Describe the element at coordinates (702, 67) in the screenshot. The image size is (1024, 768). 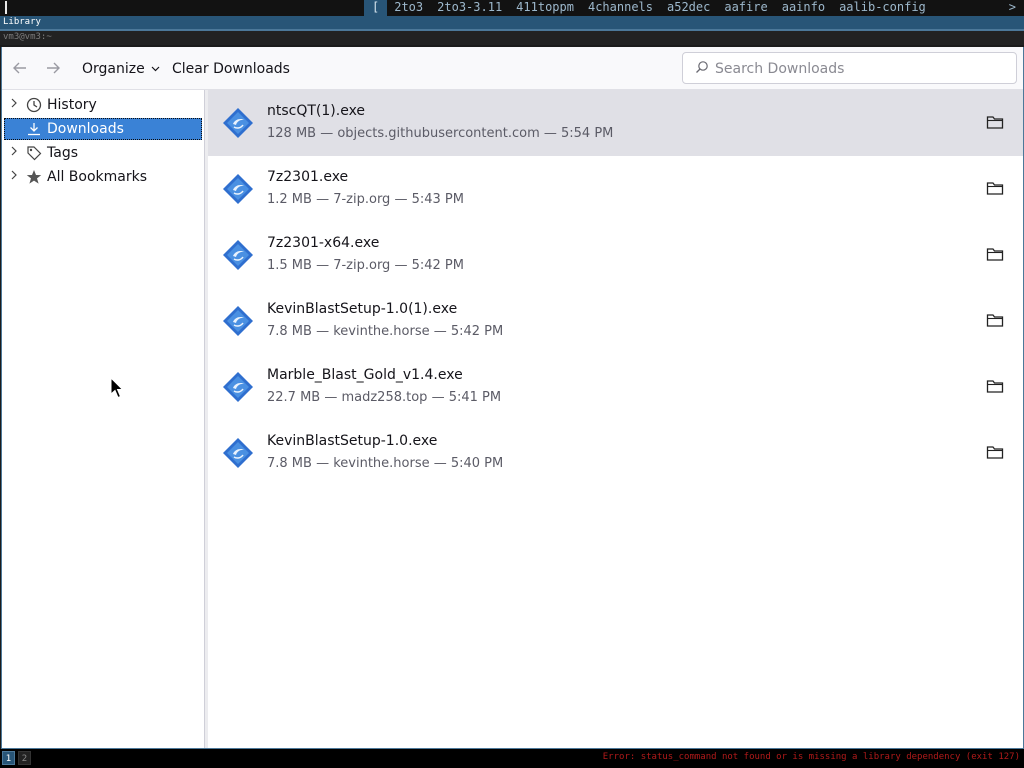
I see `search-icon` at that location.